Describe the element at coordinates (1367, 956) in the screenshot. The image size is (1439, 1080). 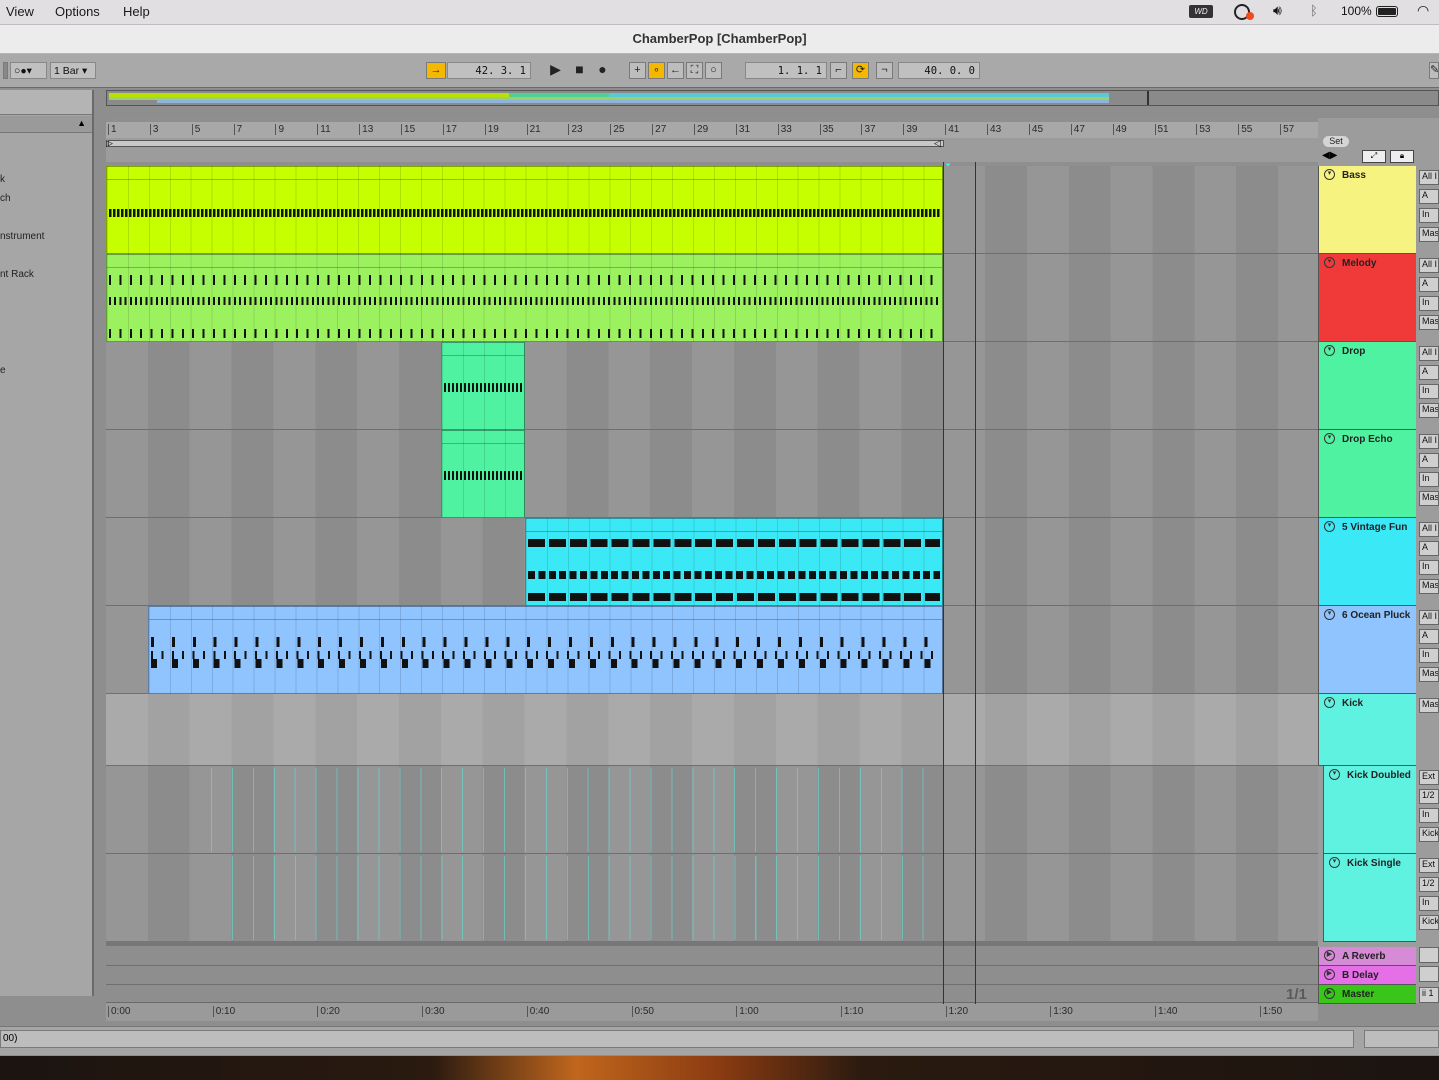
I see `track-header-a-reverb: ▶ A Reverb` at that location.